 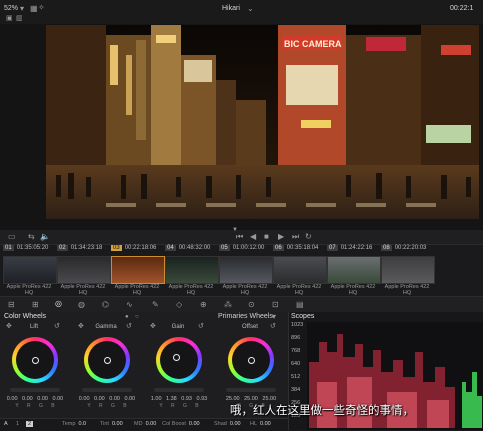 What do you see at coordinates (251, 305) in the screenshot?
I see `key-icon: ⊙` at bounding box center [251, 305].